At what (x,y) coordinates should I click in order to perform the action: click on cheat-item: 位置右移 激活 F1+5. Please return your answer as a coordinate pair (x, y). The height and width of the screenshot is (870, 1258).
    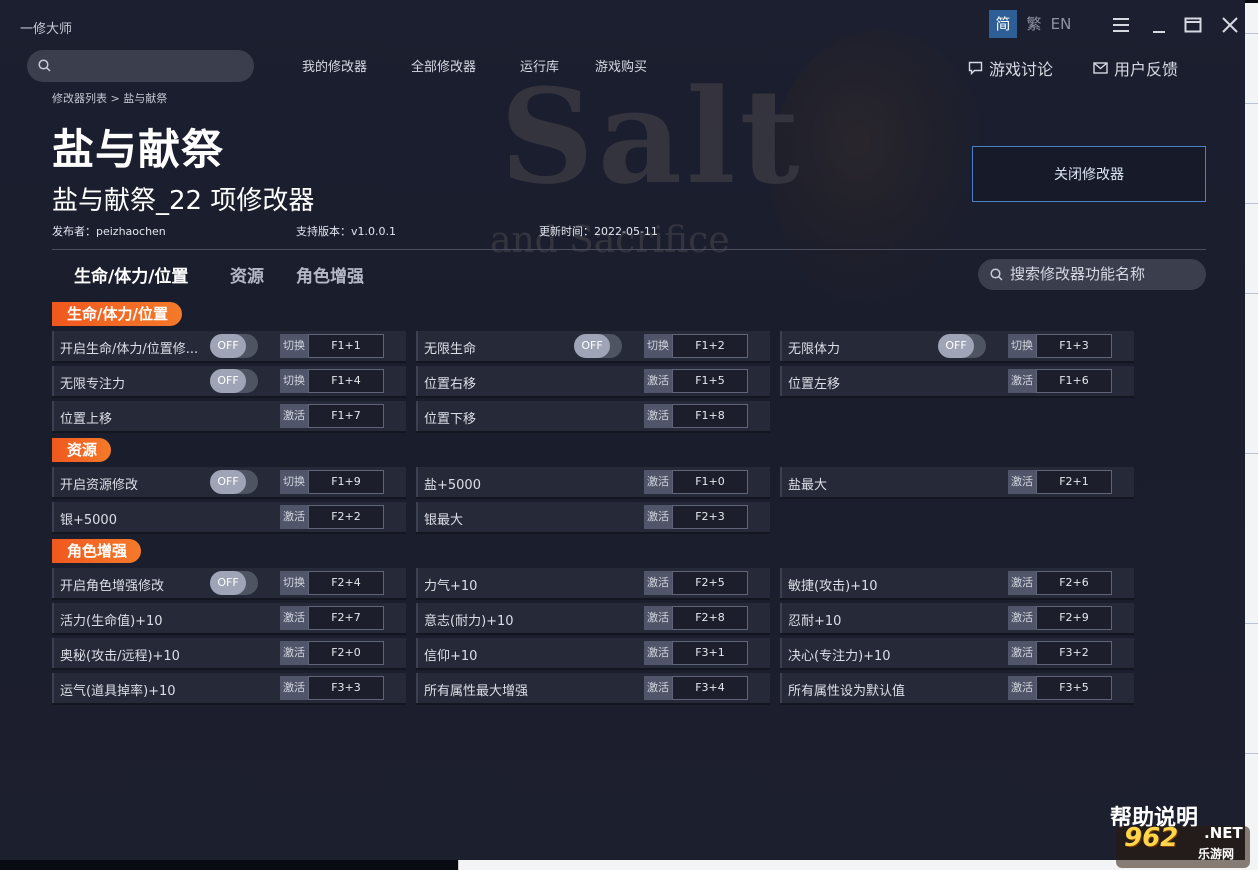
    Looking at the image, I should click on (593, 381).